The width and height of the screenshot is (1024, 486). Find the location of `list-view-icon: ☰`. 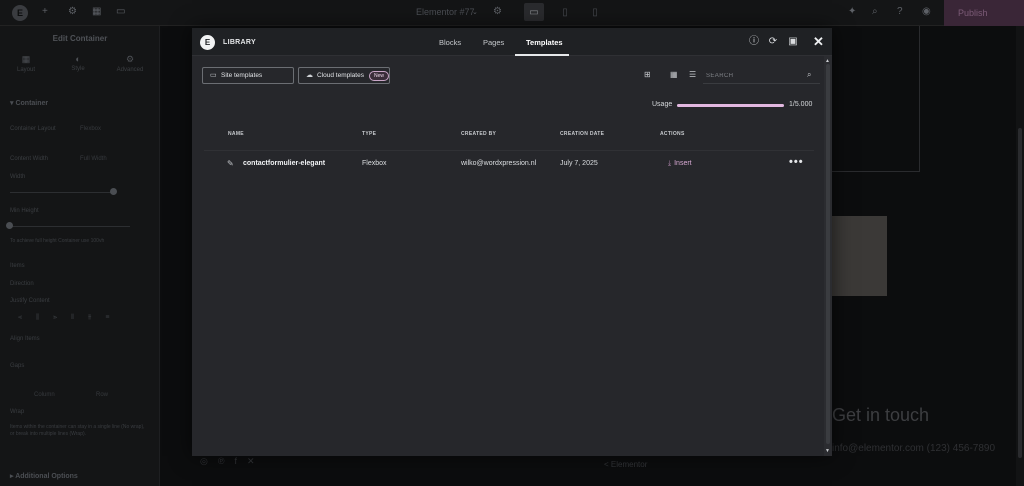

list-view-icon: ☰ is located at coordinates (692, 74).